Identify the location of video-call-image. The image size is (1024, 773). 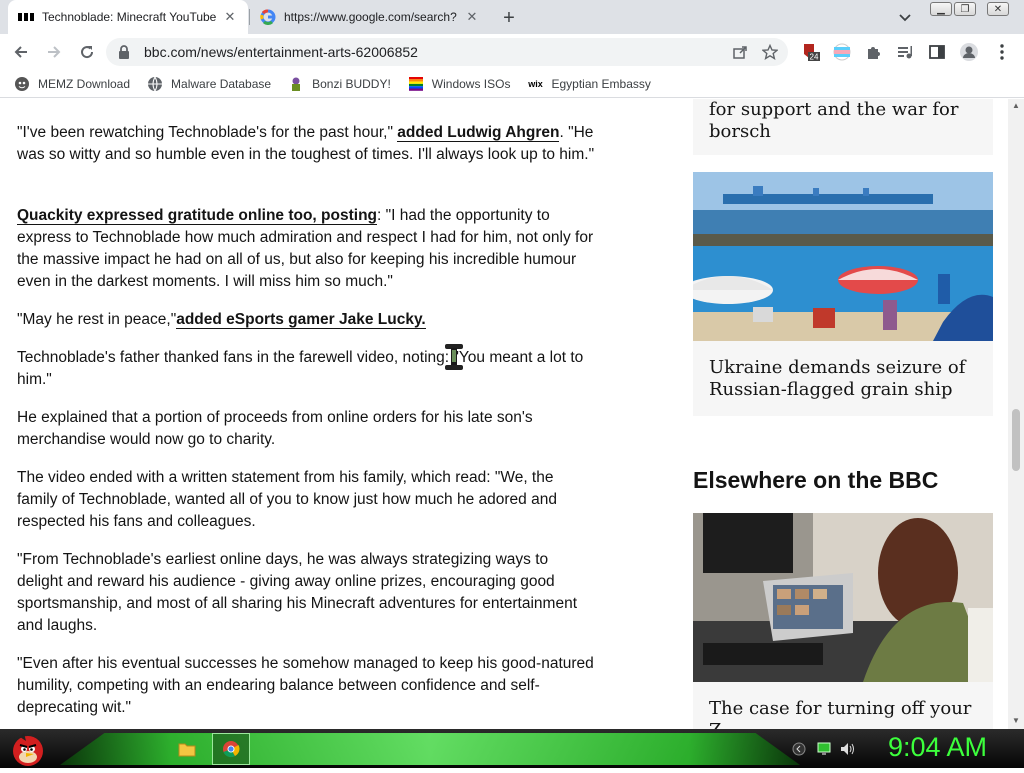
(843, 597).